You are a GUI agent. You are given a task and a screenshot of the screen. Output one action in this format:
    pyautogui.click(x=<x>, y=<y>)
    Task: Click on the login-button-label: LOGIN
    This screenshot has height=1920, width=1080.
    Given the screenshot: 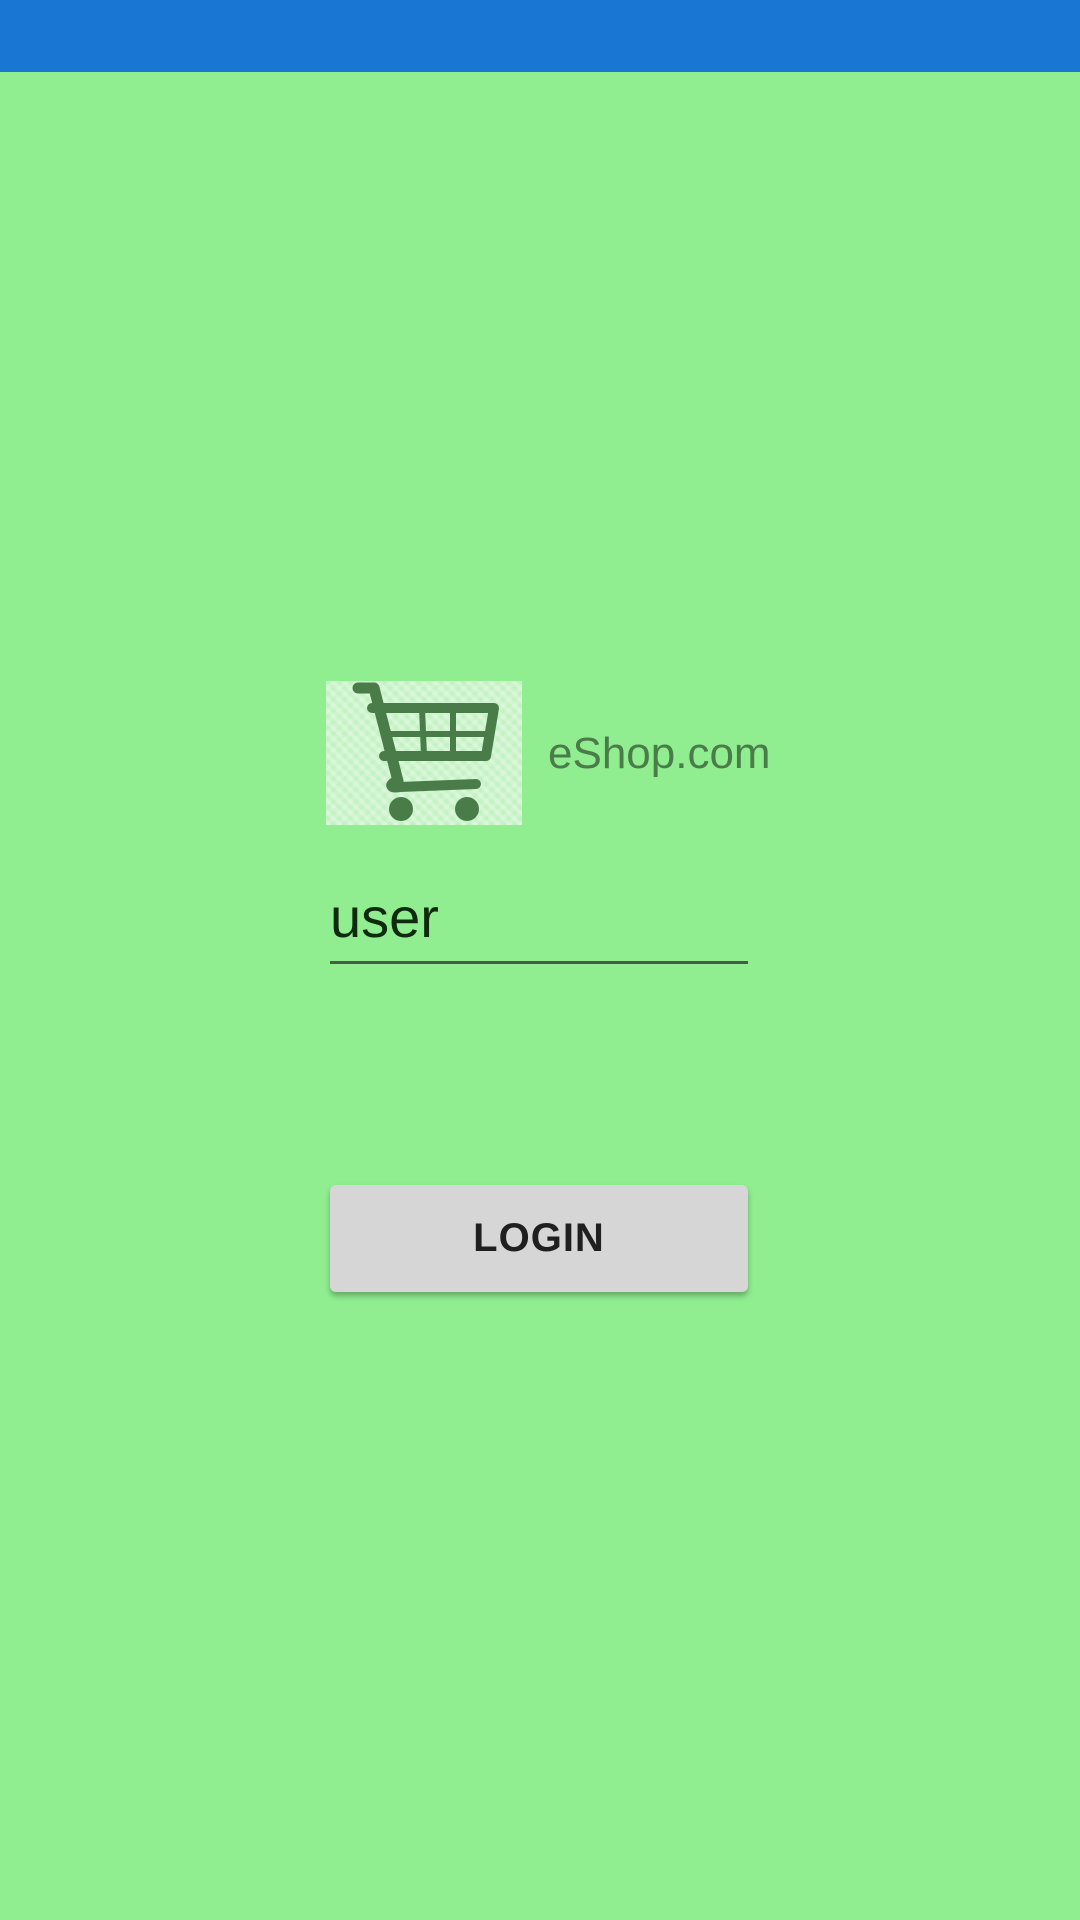 What is the action you would take?
    pyautogui.click(x=539, y=1238)
    